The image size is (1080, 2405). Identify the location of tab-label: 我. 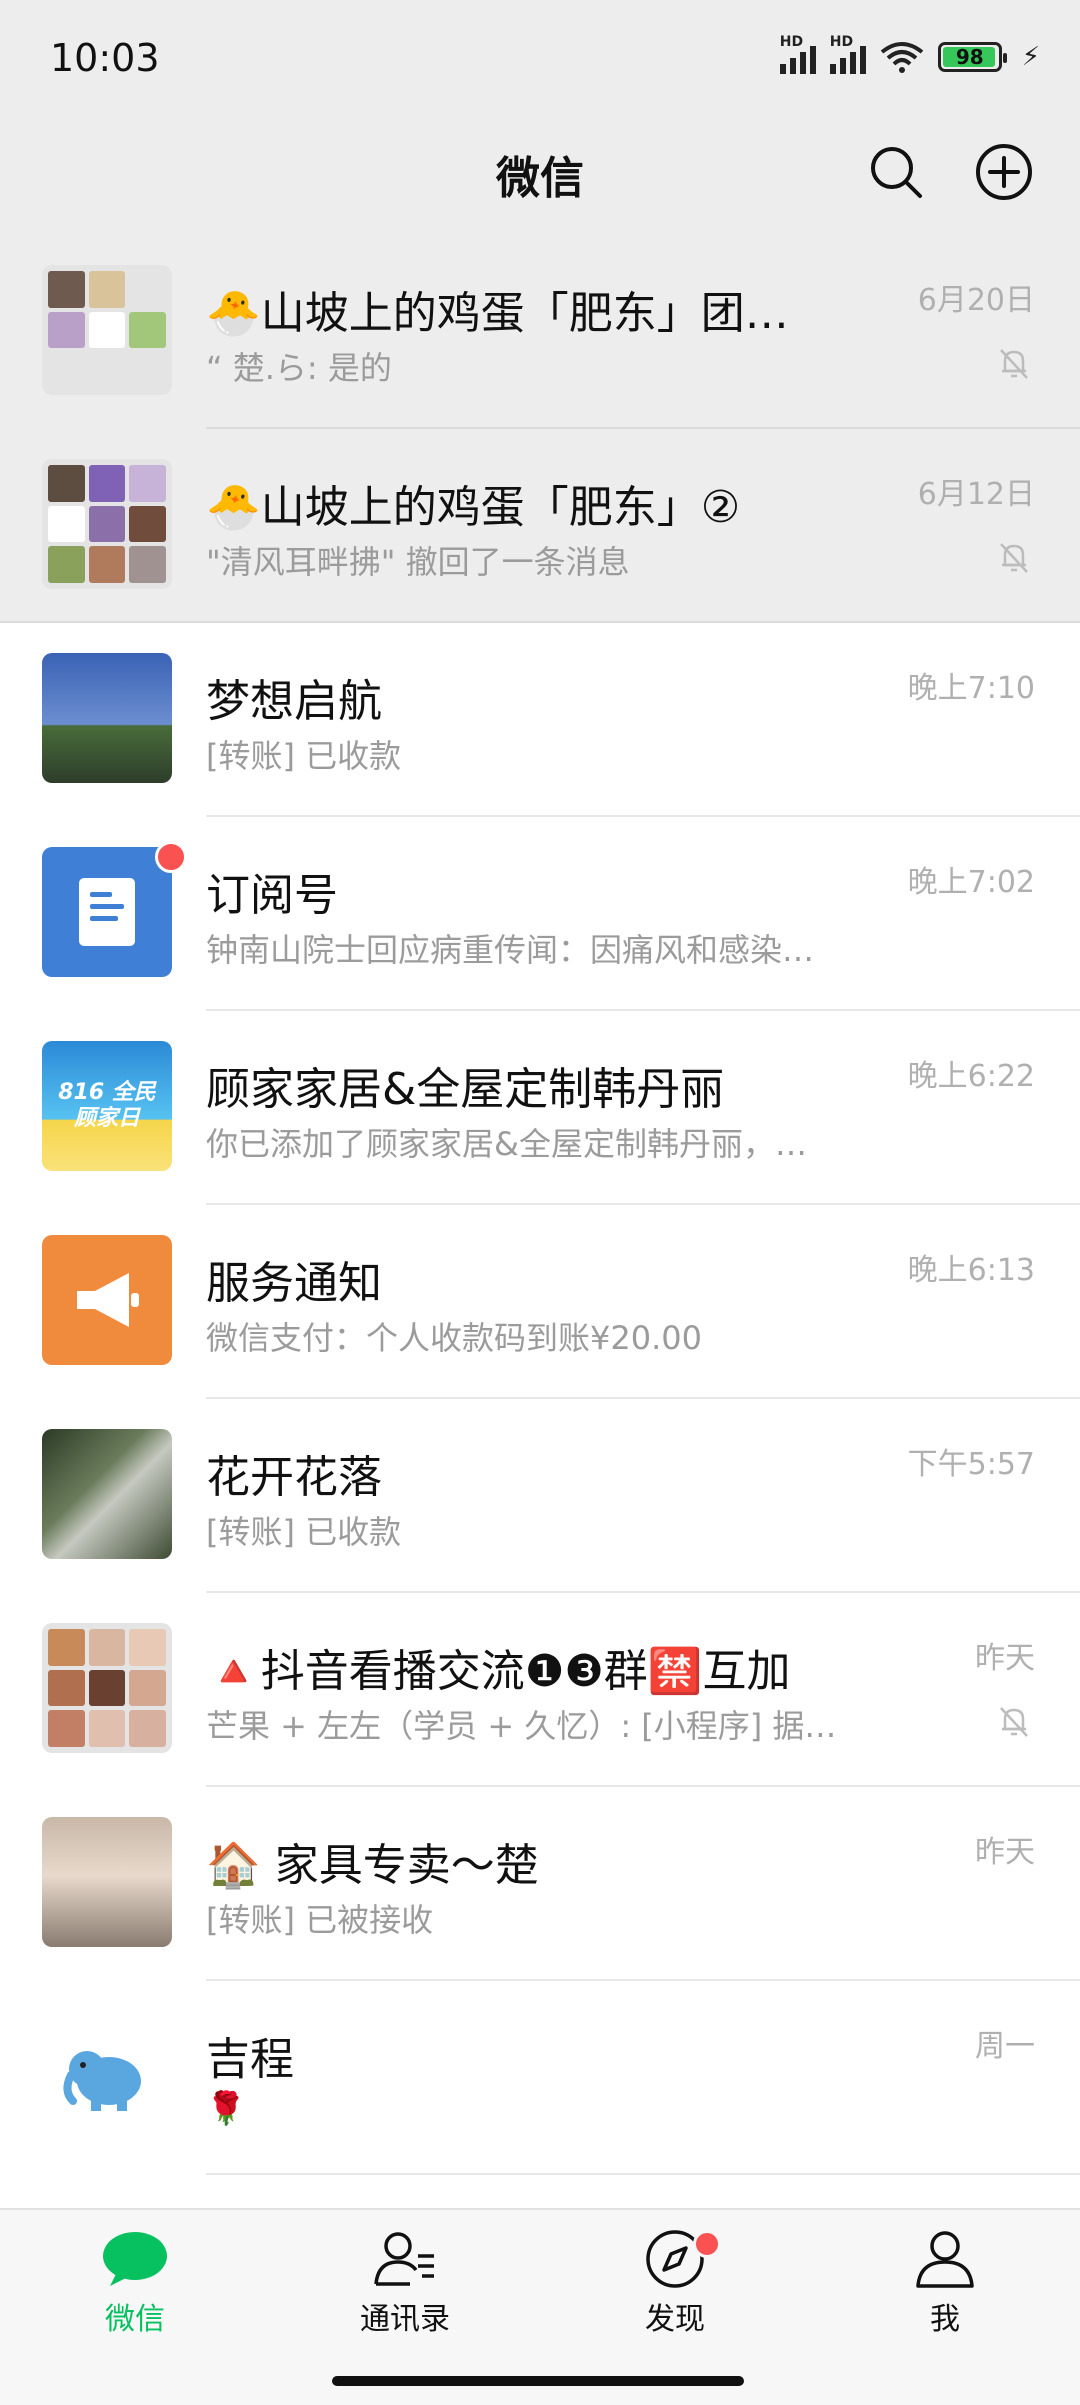
(945, 2319).